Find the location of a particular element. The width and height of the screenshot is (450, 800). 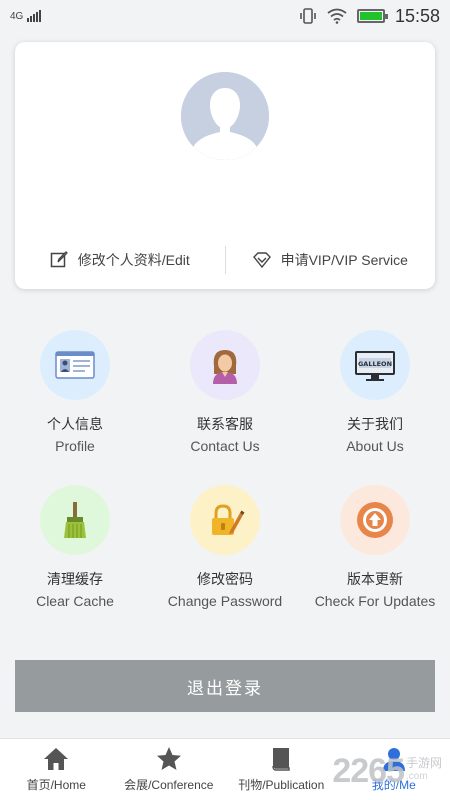

diamond-icon is located at coordinates (261, 260).